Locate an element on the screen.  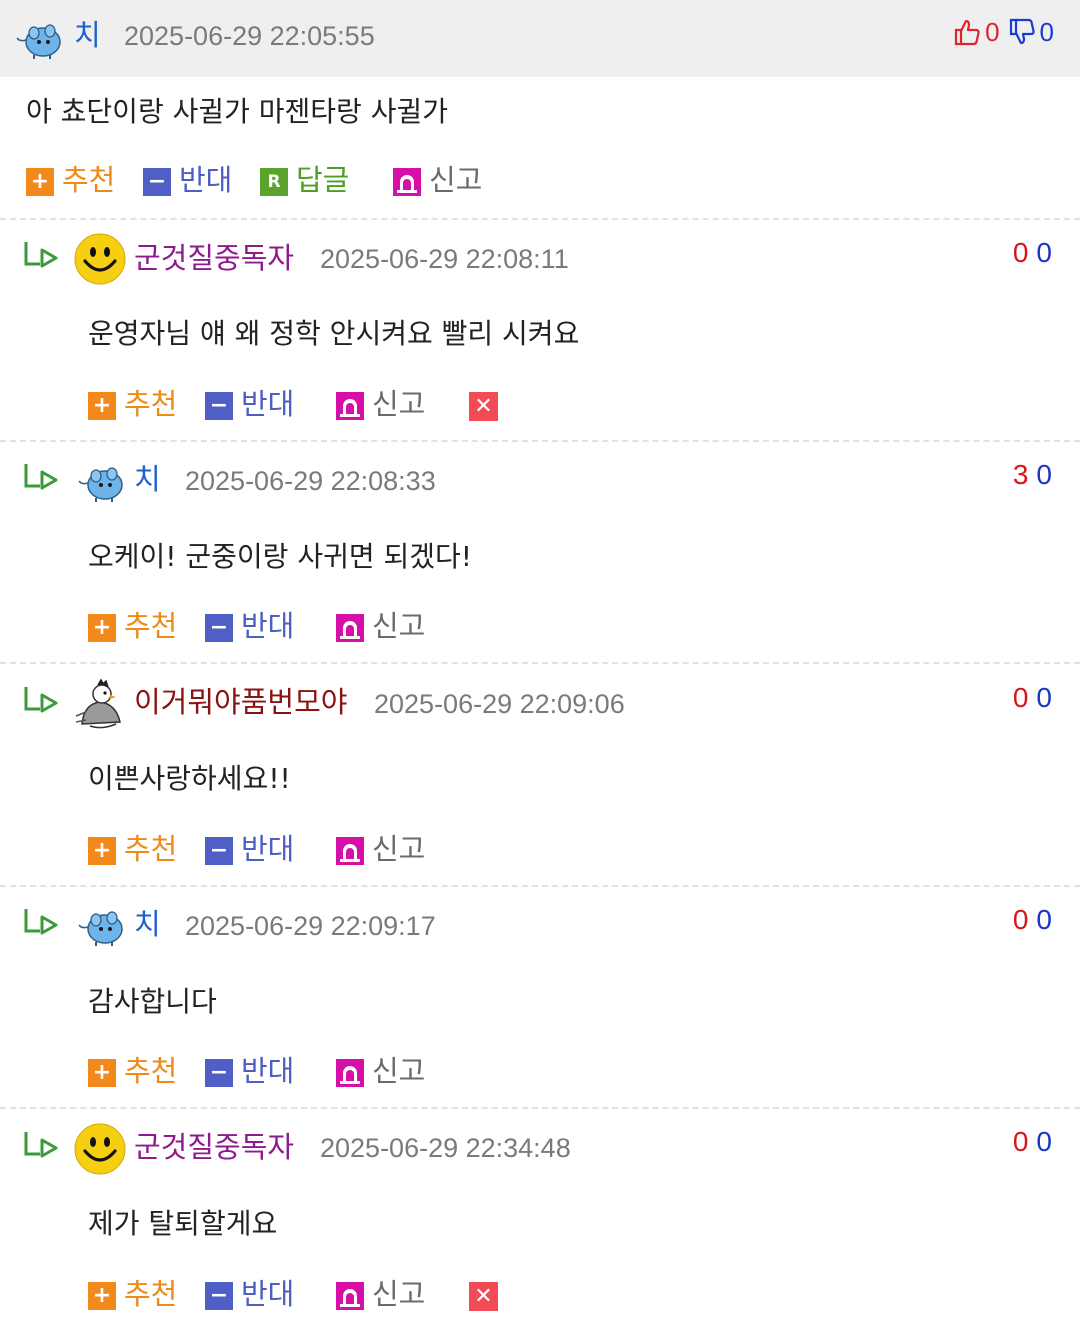
reply-timestamp: 2025-06-29 22:08:11 is located at coordinates (444, 259).